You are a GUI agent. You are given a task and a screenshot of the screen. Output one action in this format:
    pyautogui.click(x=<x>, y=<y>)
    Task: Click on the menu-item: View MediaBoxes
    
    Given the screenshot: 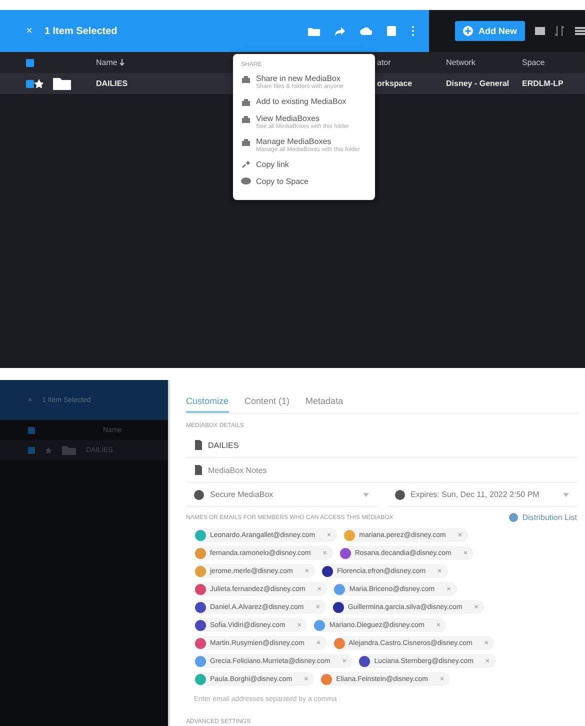 What is the action you would take?
    pyautogui.click(x=303, y=118)
    